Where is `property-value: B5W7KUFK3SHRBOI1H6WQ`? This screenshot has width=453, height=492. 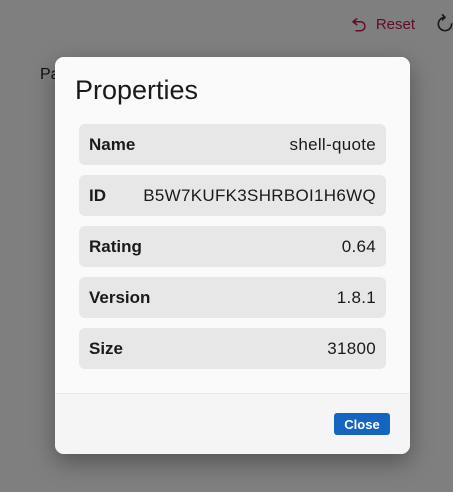 property-value: B5W7KUFK3SHRBOI1H6WQ is located at coordinates (259, 195).